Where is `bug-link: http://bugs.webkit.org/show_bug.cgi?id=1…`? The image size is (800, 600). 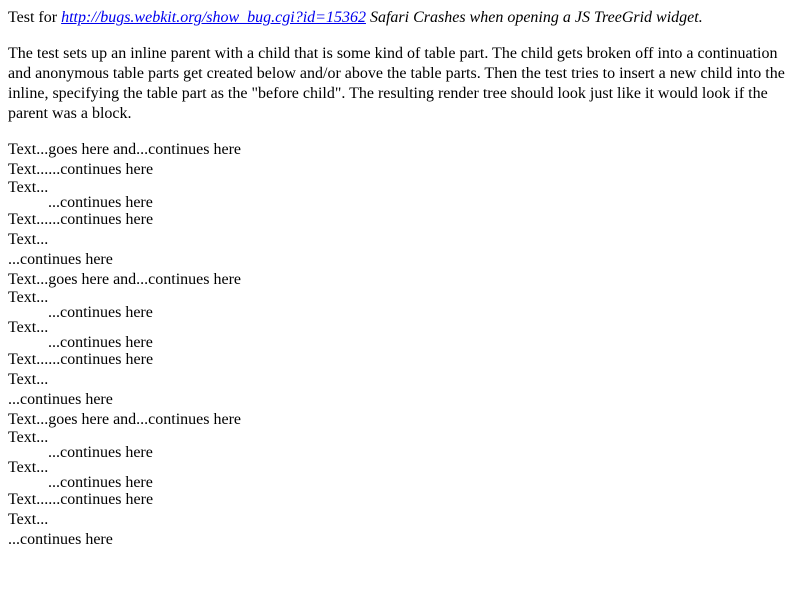 bug-link: http://bugs.webkit.org/show_bug.cgi?id=1… is located at coordinates (213, 17).